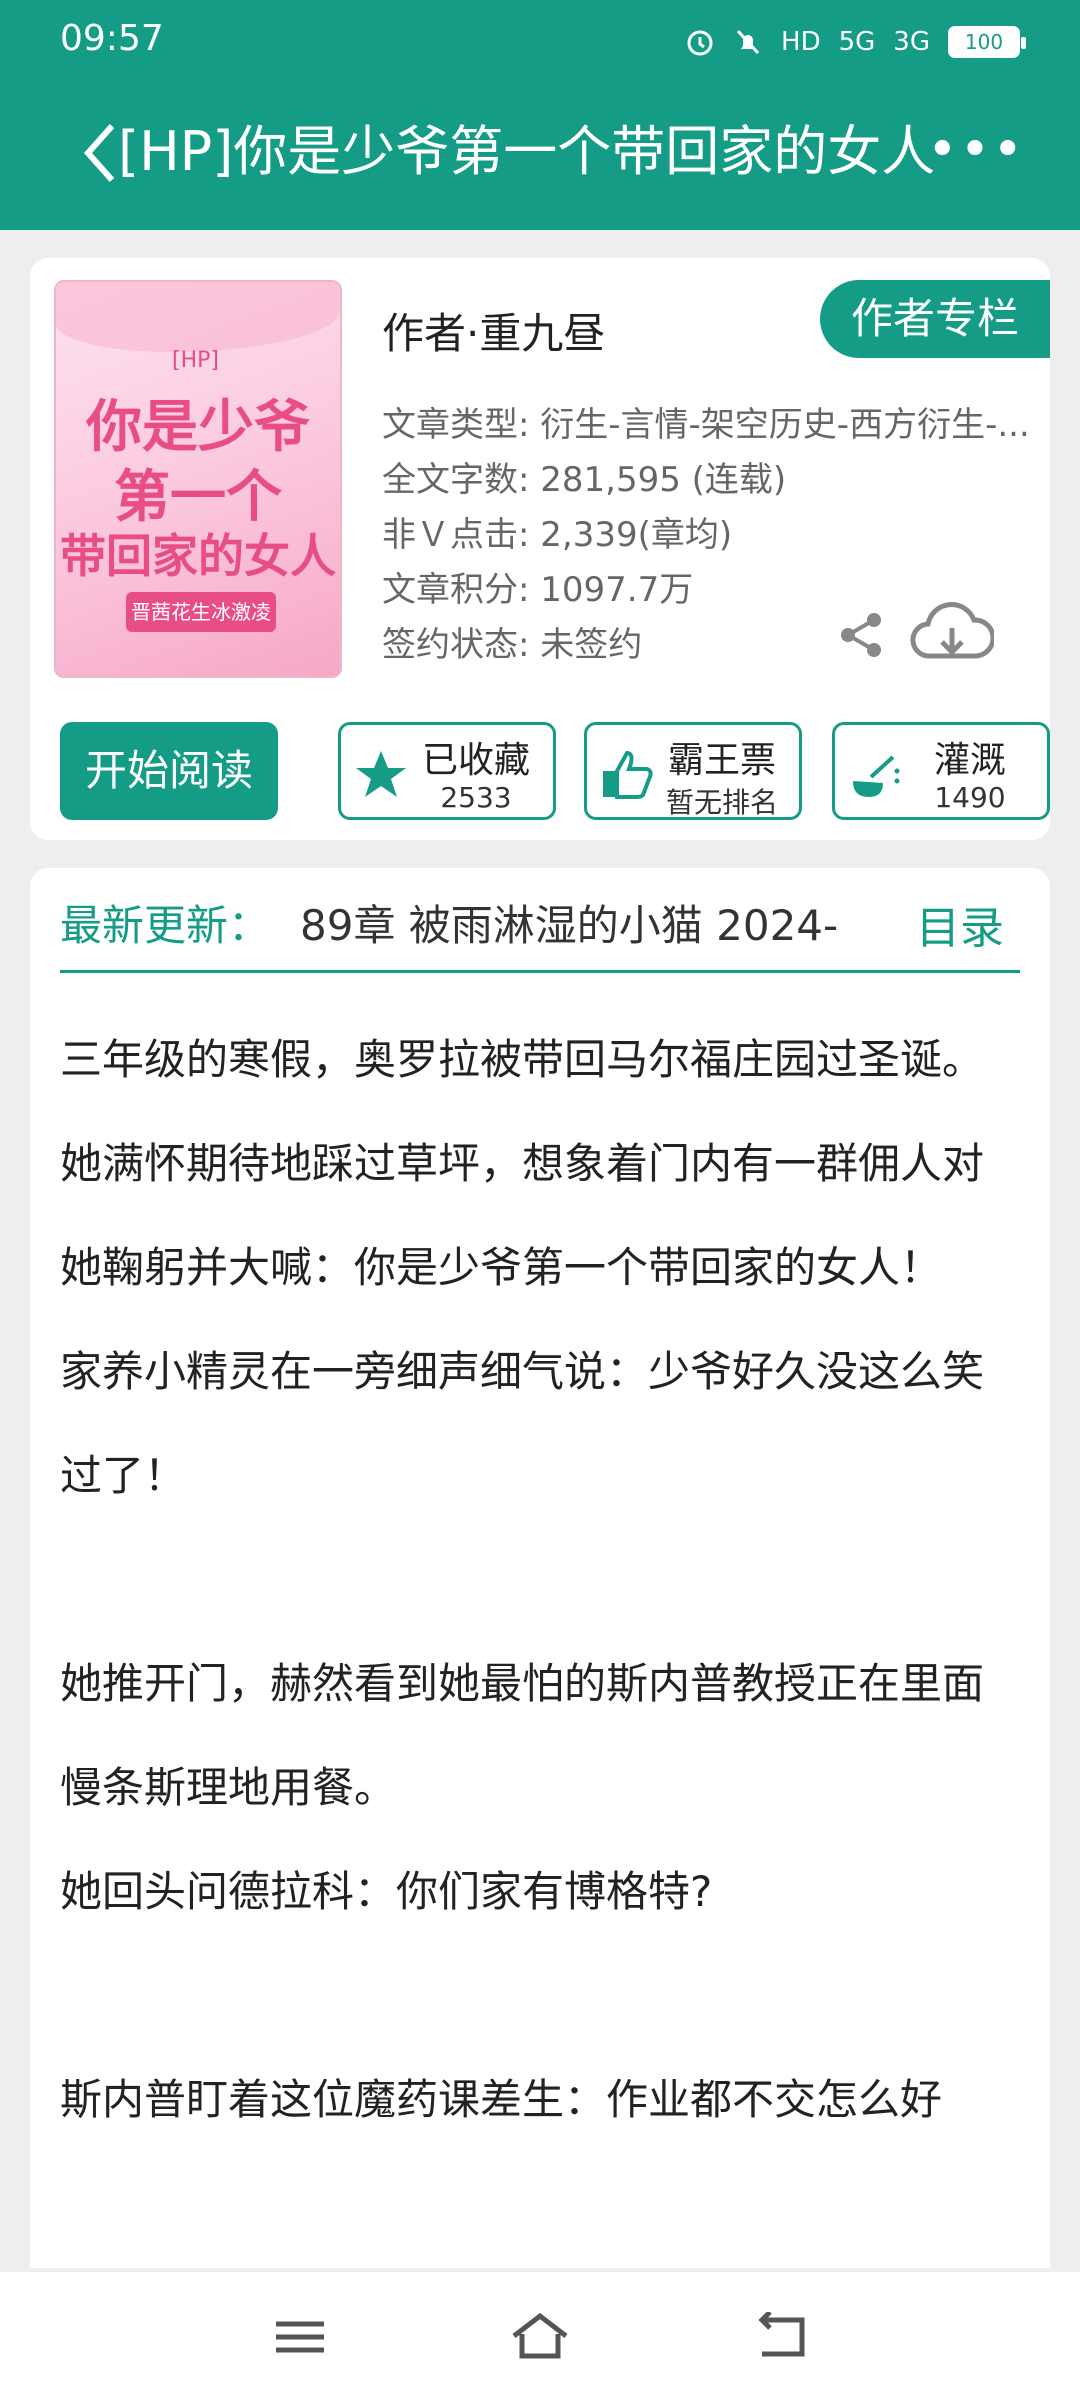 This screenshot has width=1080, height=2400. What do you see at coordinates (198, 479) in the screenshot?
I see `book-cover: [HP] 你是少爷 第一个 带回家的女人 晋茜花生冰激凌` at bounding box center [198, 479].